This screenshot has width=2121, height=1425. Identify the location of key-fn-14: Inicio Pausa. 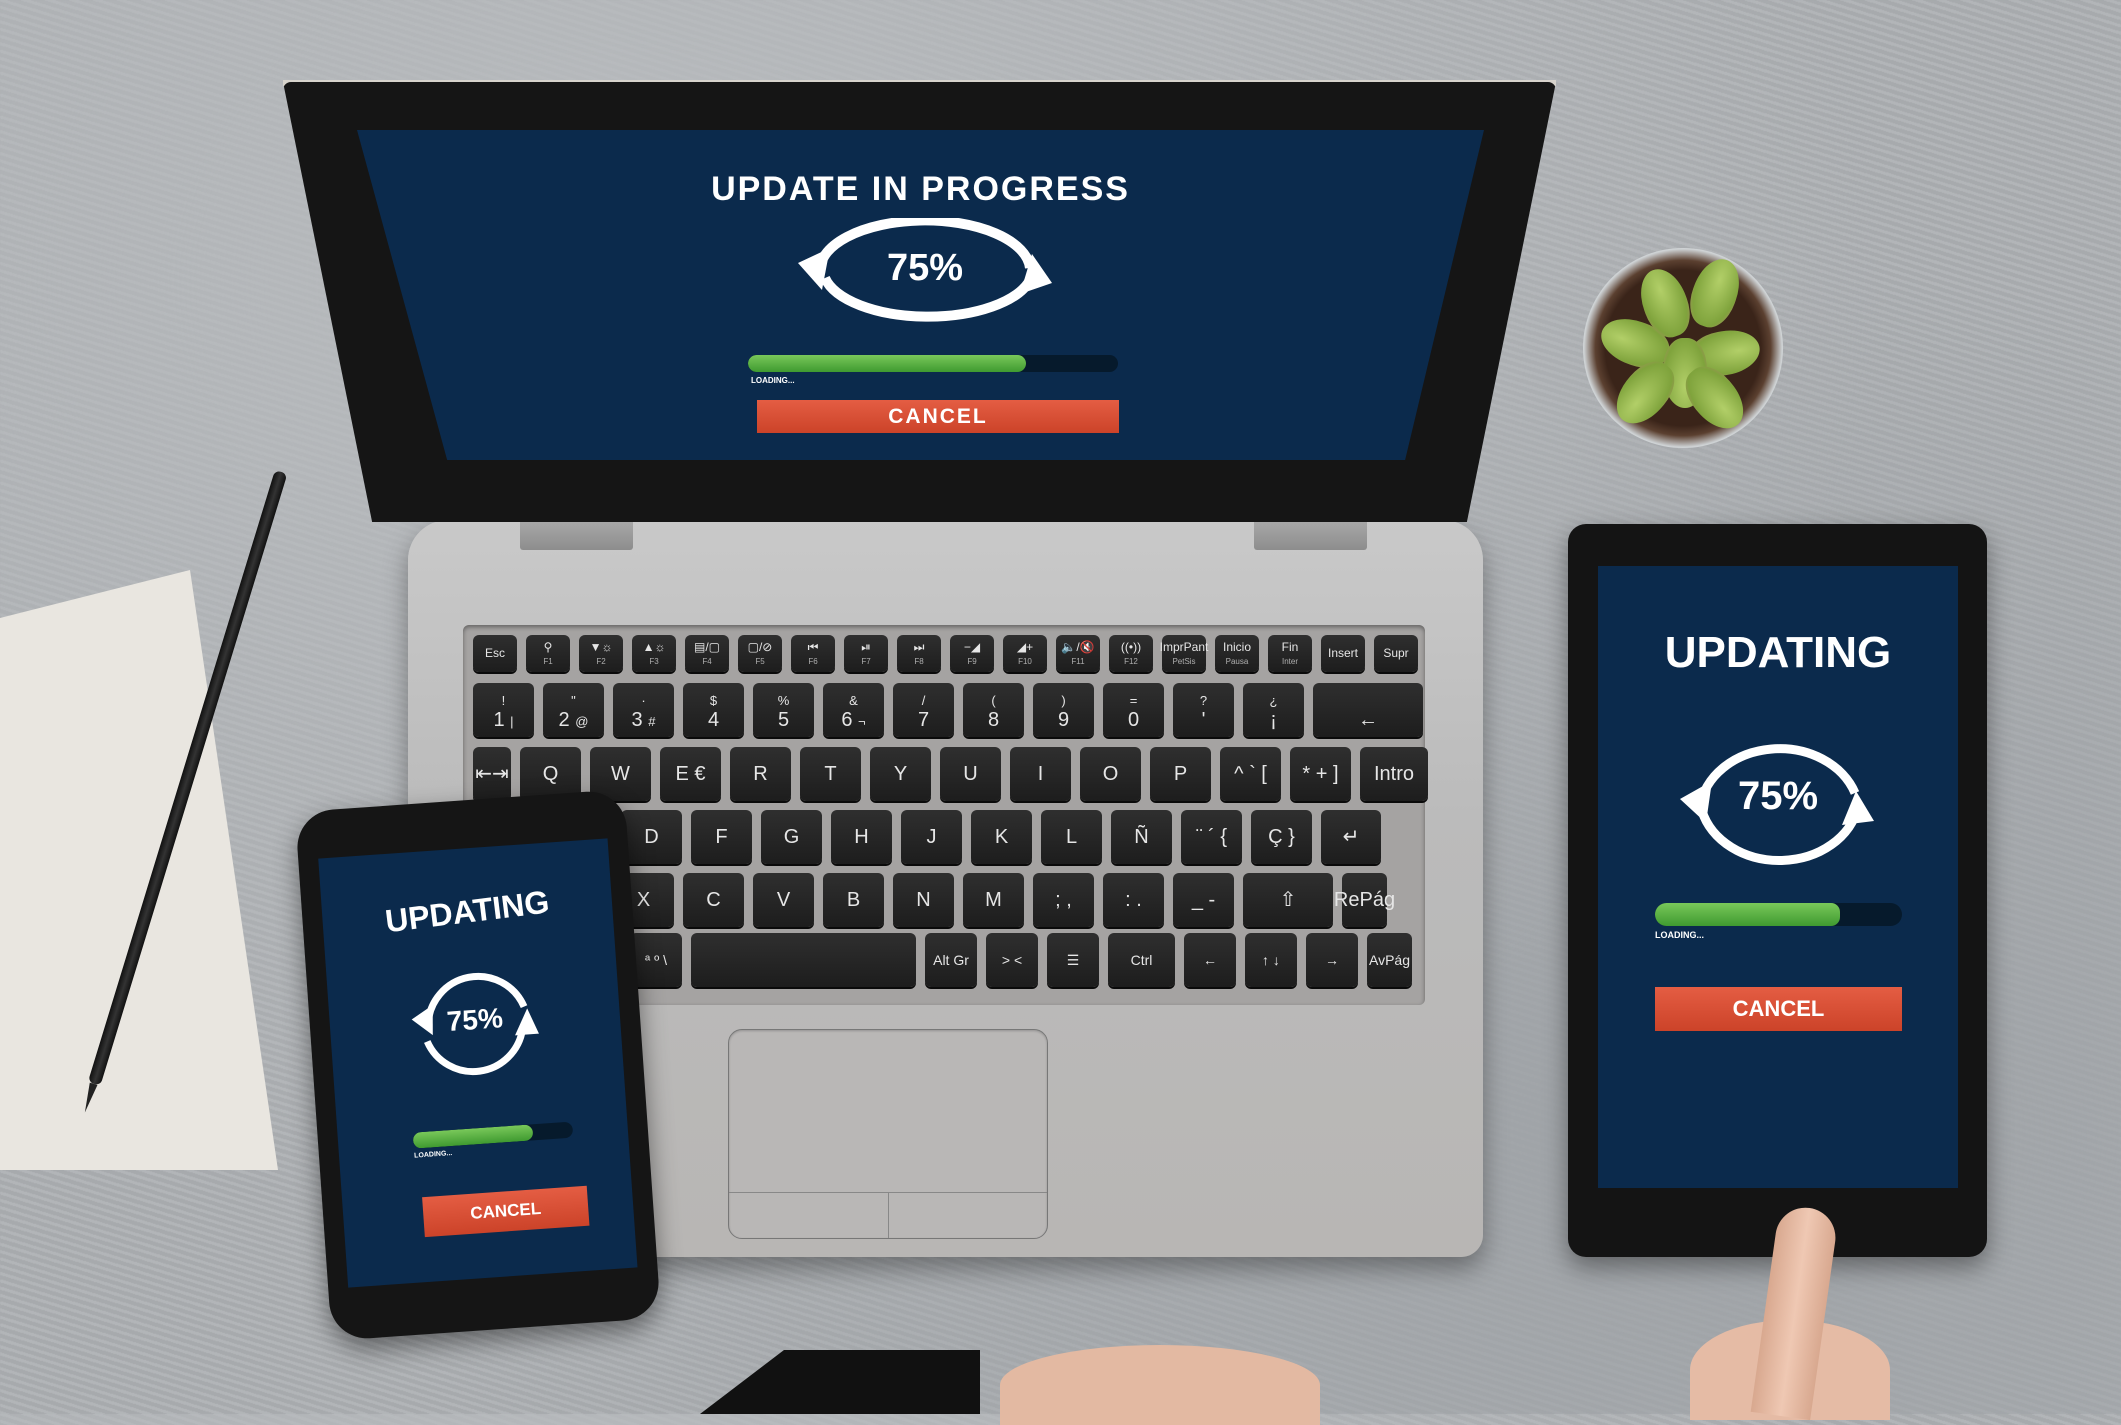
(1237, 653).